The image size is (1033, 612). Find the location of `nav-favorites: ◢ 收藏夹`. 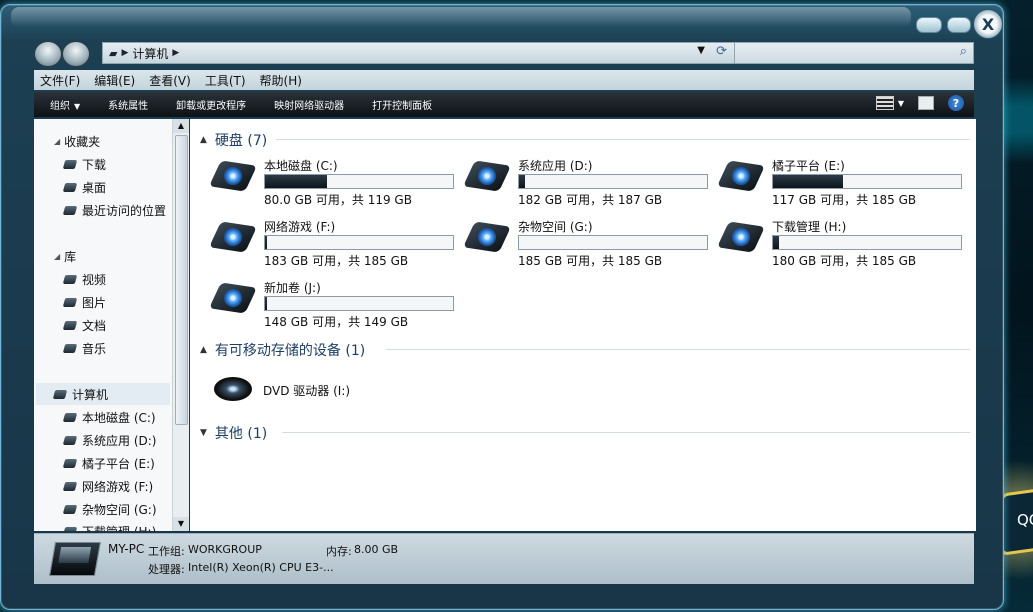

nav-favorites: ◢ 收藏夹 is located at coordinates (77, 141).